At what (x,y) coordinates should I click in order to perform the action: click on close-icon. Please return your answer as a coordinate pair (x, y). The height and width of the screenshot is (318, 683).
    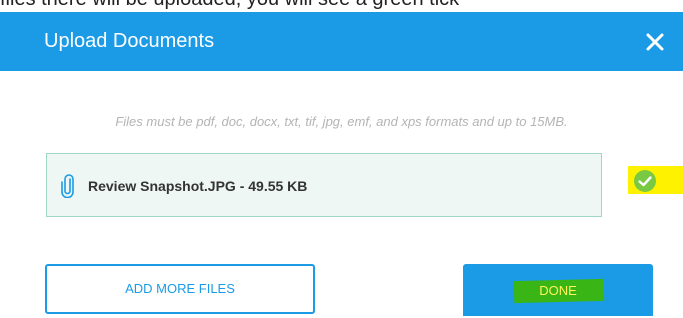
    Looking at the image, I should click on (655, 42).